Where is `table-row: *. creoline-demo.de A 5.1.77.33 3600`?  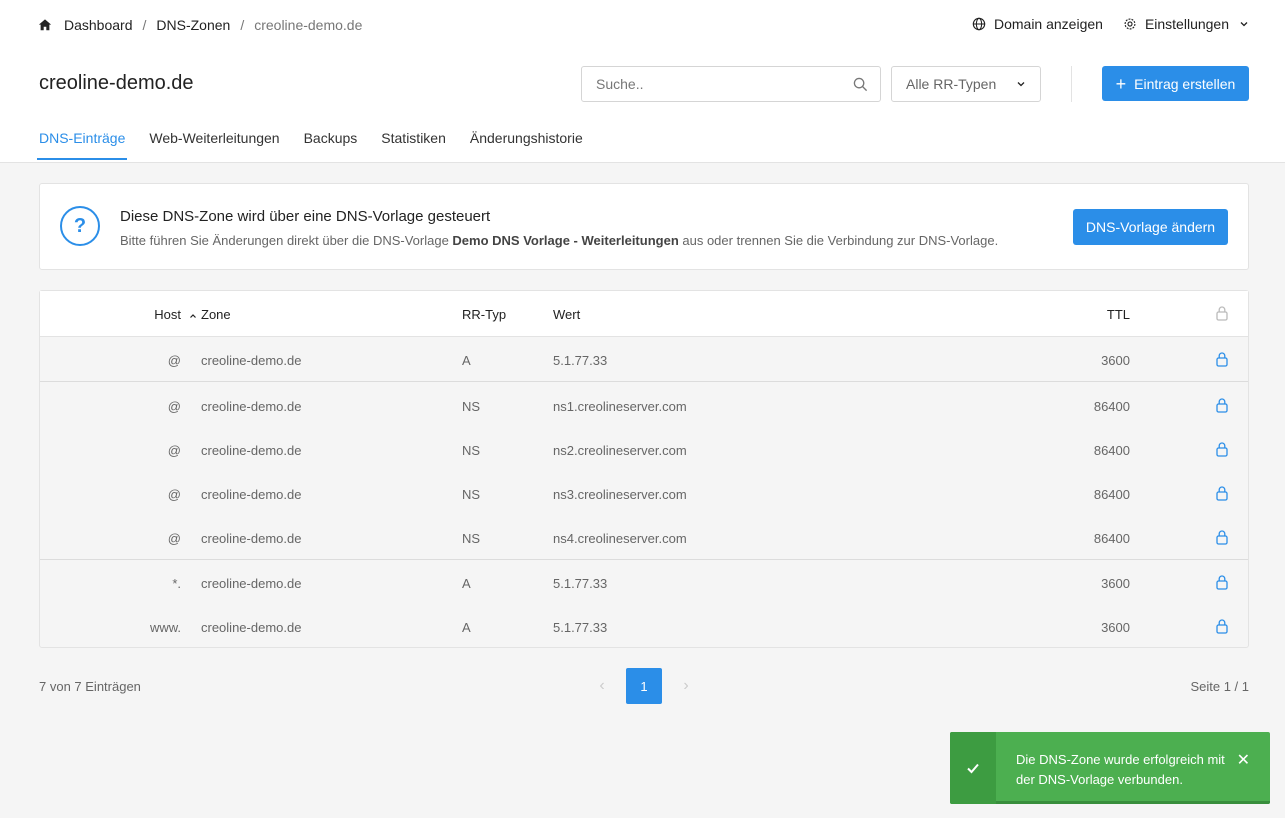
table-row: *. creoline-demo.de A 5.1.77.33 3600 is located at coordinates (644, 582).